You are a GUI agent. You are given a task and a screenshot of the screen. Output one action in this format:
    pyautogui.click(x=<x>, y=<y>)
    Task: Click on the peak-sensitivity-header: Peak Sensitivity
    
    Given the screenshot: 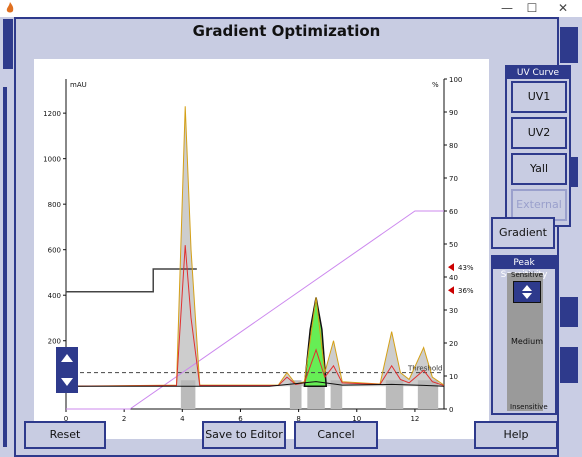 What is the action you would take?
    pyautogui.click(x=524, y=268)
    